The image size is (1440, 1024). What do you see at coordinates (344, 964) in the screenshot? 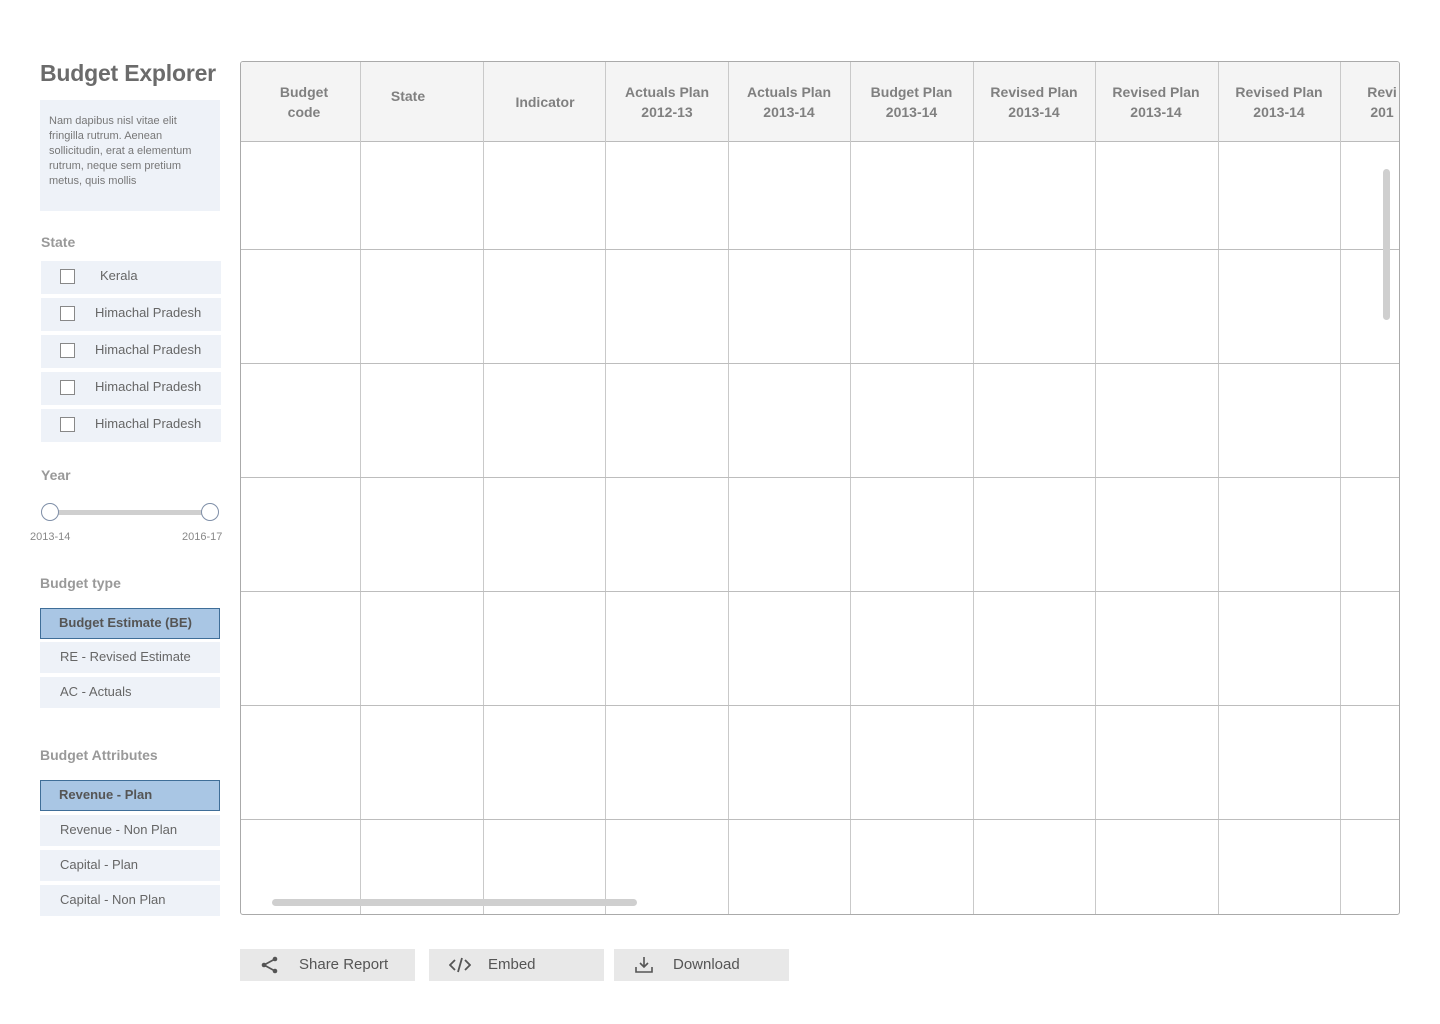
I see `share-report-label: Share Report` at bounding box center [344, 964].